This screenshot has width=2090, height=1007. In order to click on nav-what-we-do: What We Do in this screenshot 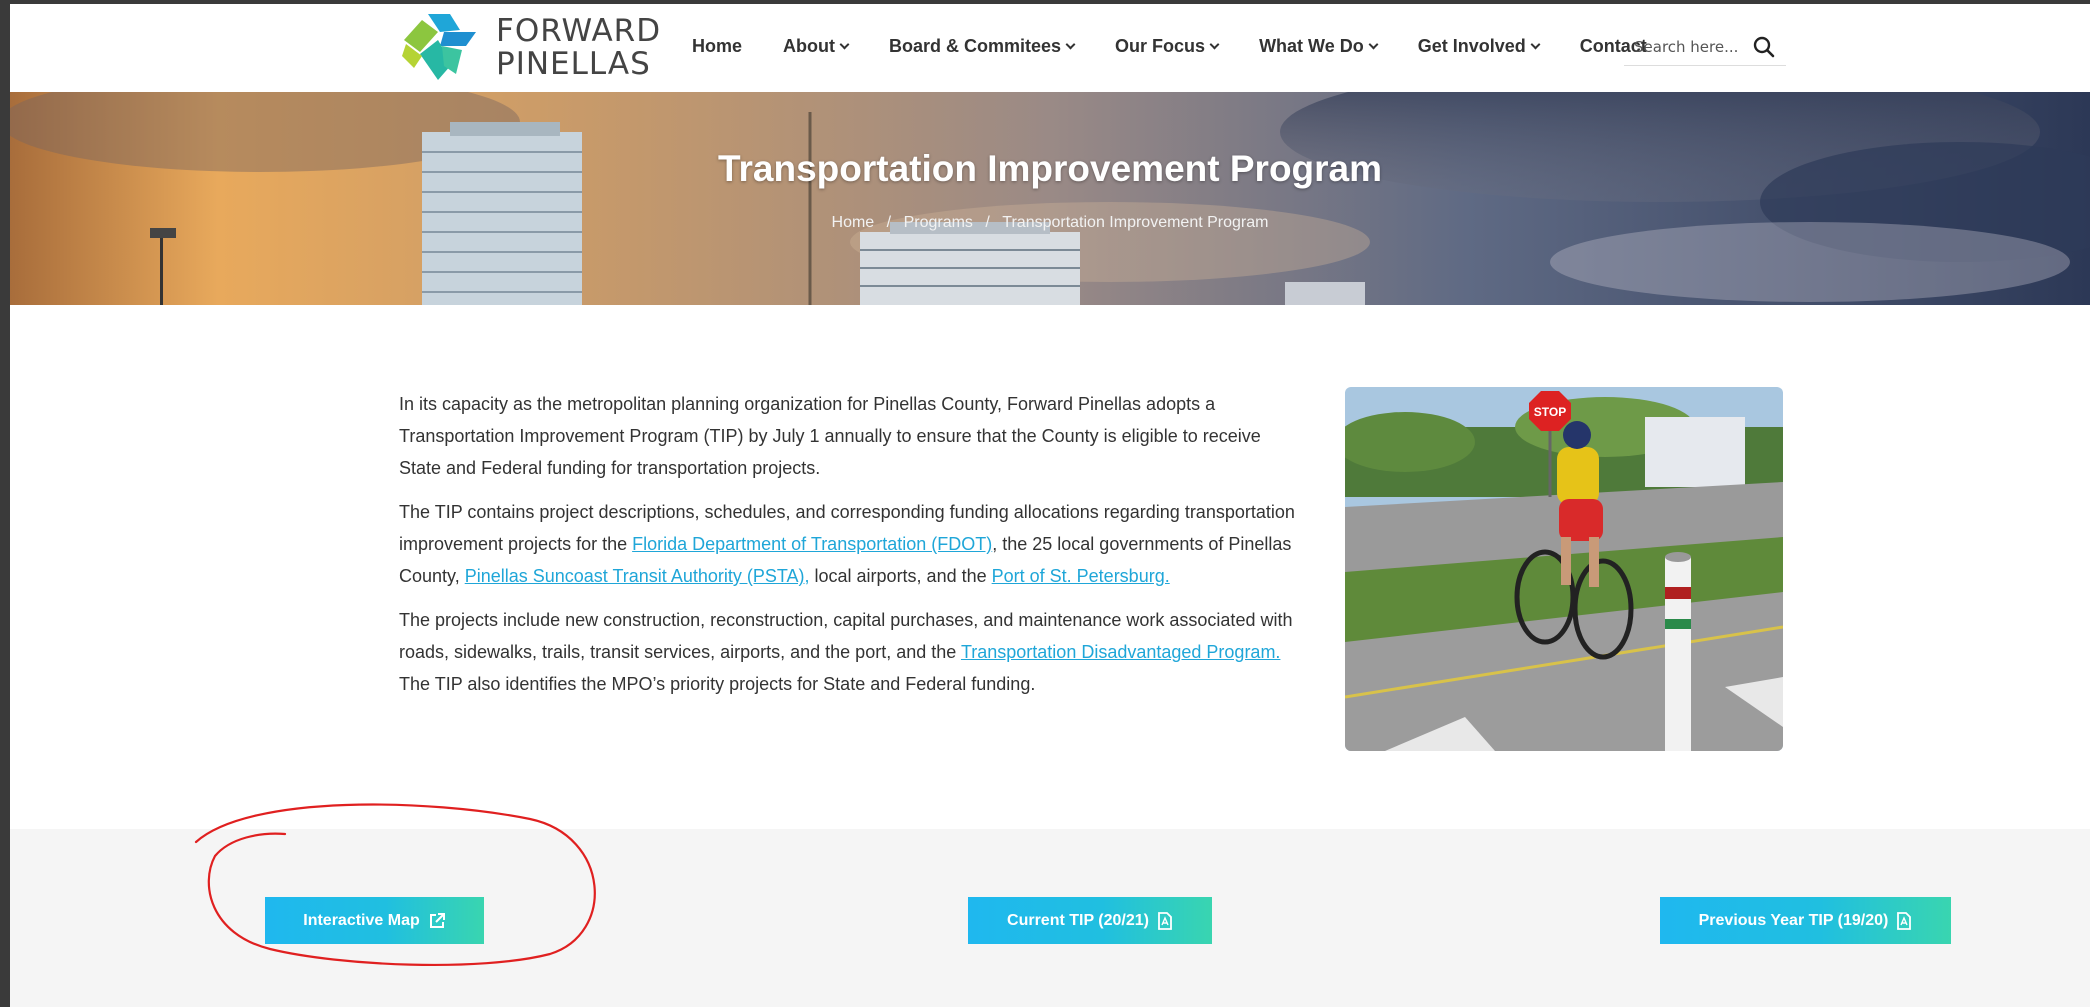, I will do `click(1319, 46)`.